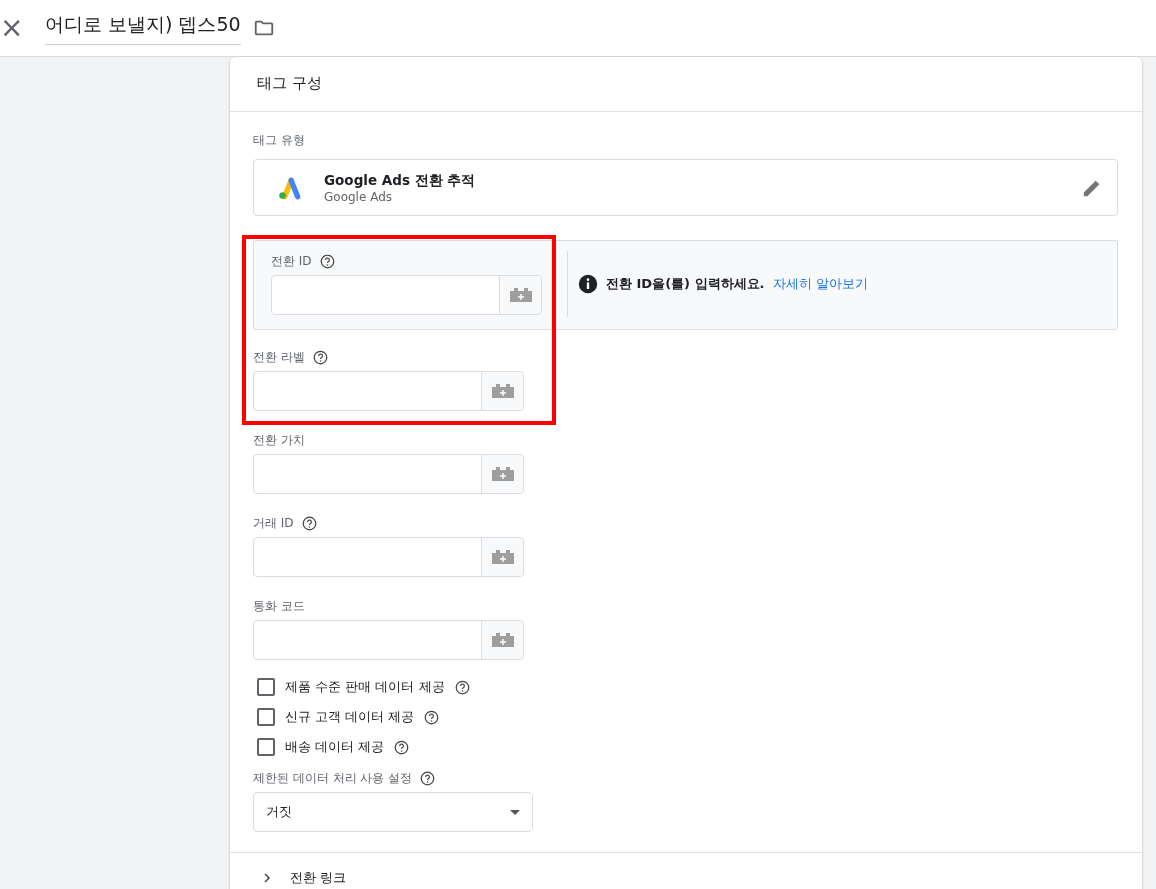 This screenshot has width=1156, height=889. What do you see at coordinates (820, 284) in the screenshot?
I see `learn-more-link: 자세히 알아보기` at bounding box center [820, 284].